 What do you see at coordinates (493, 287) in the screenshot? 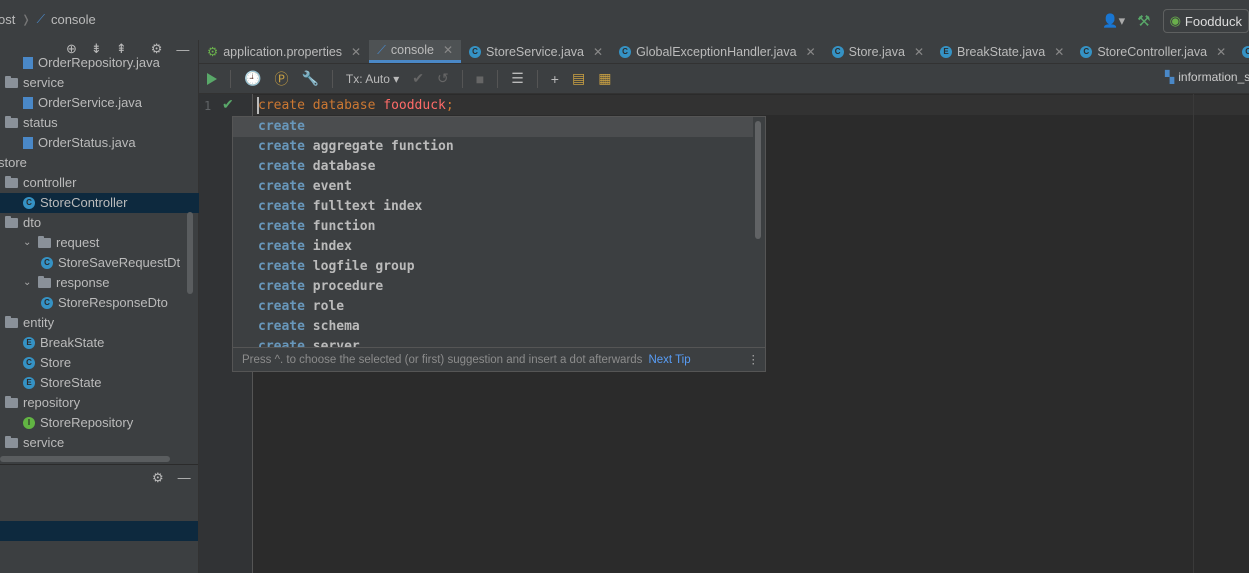
I see `completion-item: create procedure` at bounding box center [493, 287].